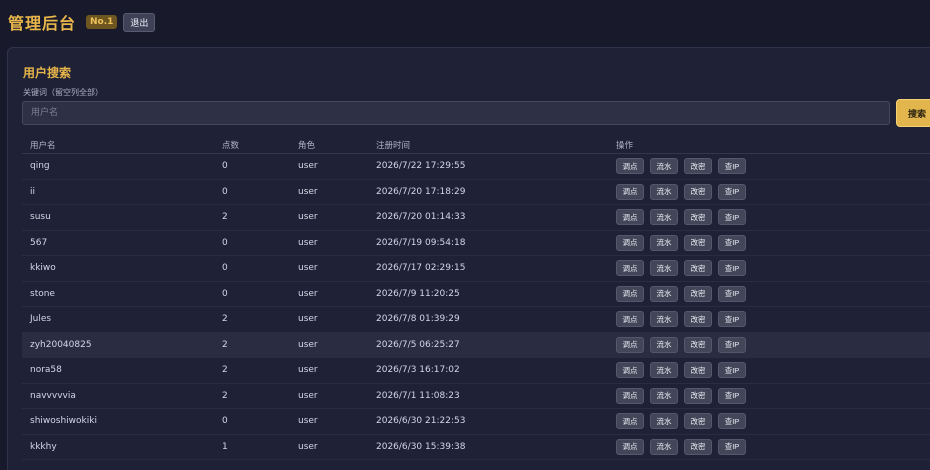 The width and height of the screenshot is (930, 470). Describe the element at coordinates (625, 145) in the screenshot. I see `column-header-actions: 操作` at that location.